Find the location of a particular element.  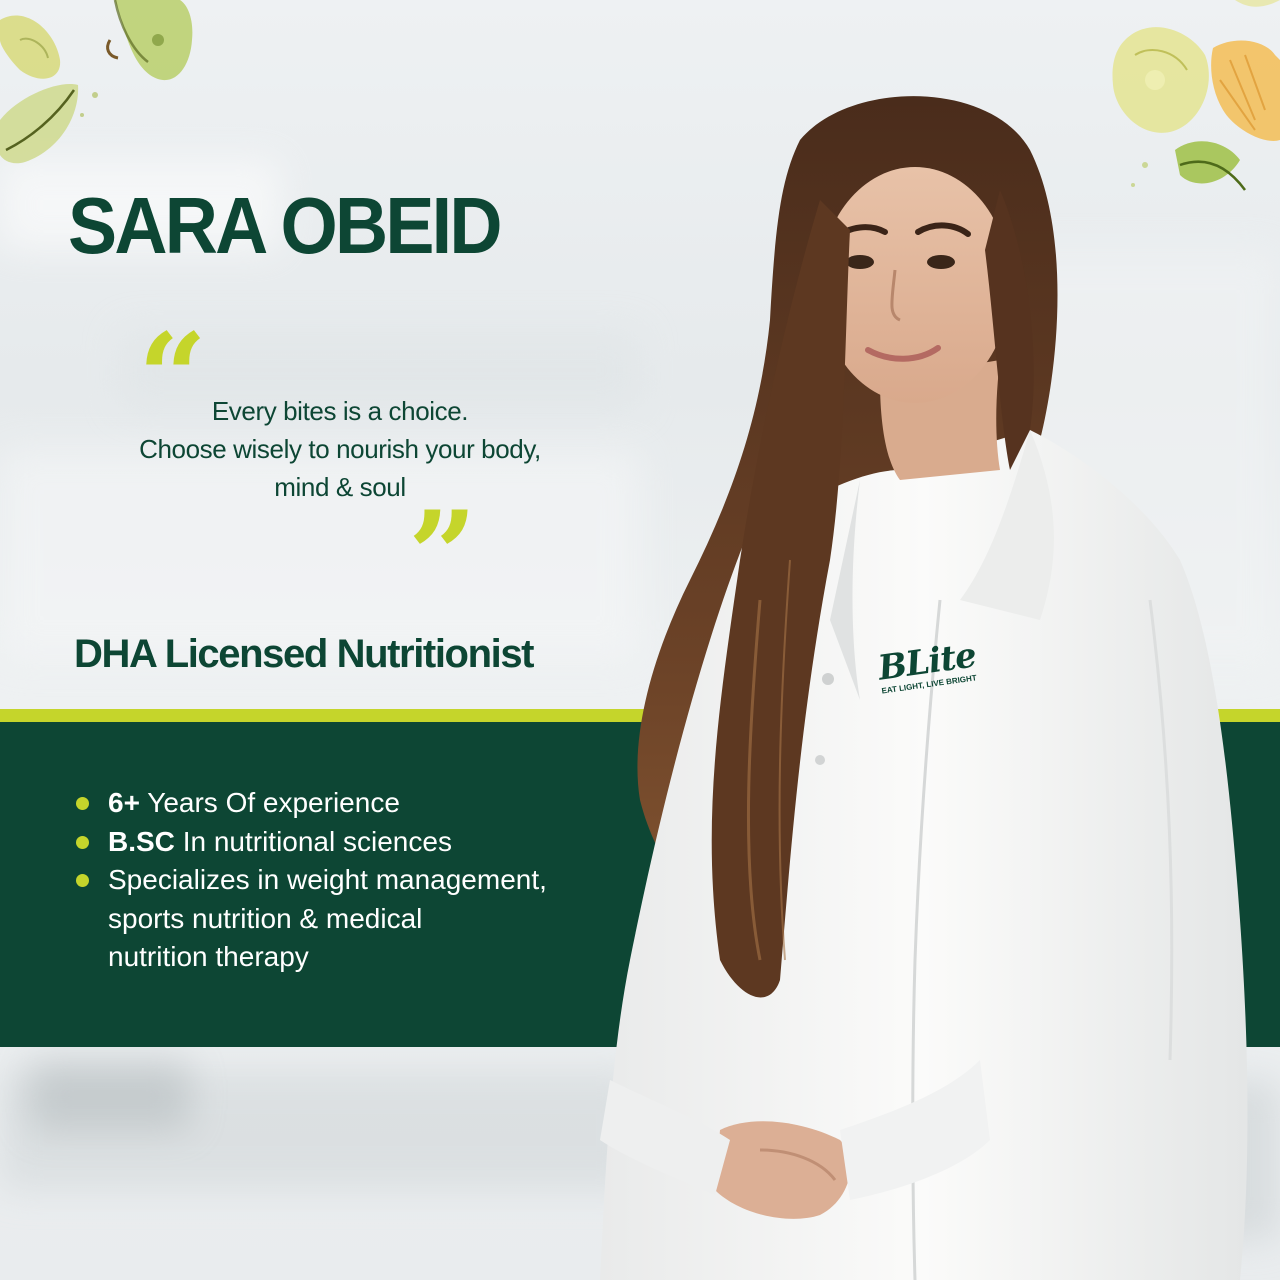

credential-highlight: B.SC is located at coordinates (141, 841).